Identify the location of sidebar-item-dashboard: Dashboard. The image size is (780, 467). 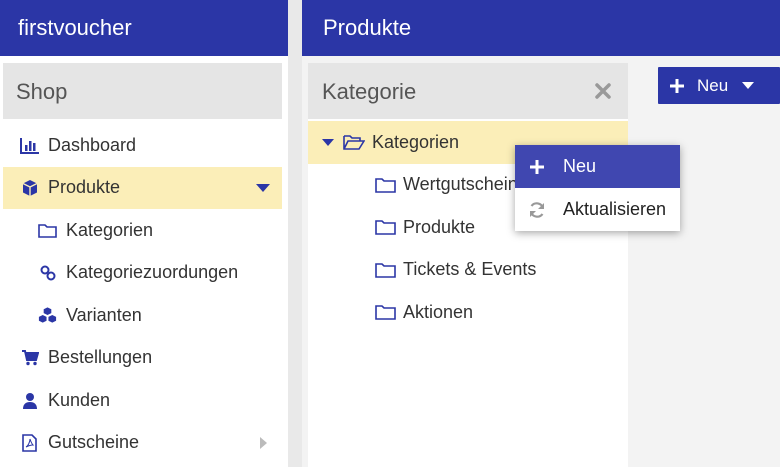
(144, 145).